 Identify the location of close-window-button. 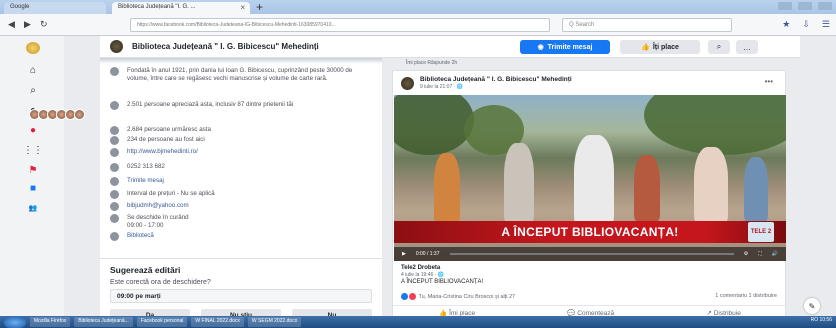
(825, 6).